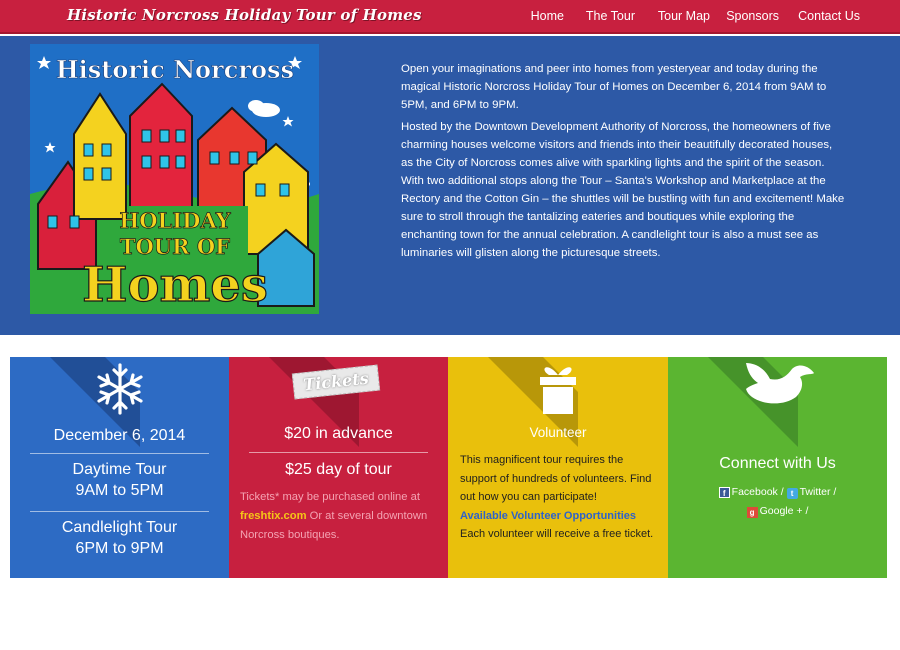 This screenshot has height=650, width=900. I want to click on snowflake-icon, so click(120, 389).